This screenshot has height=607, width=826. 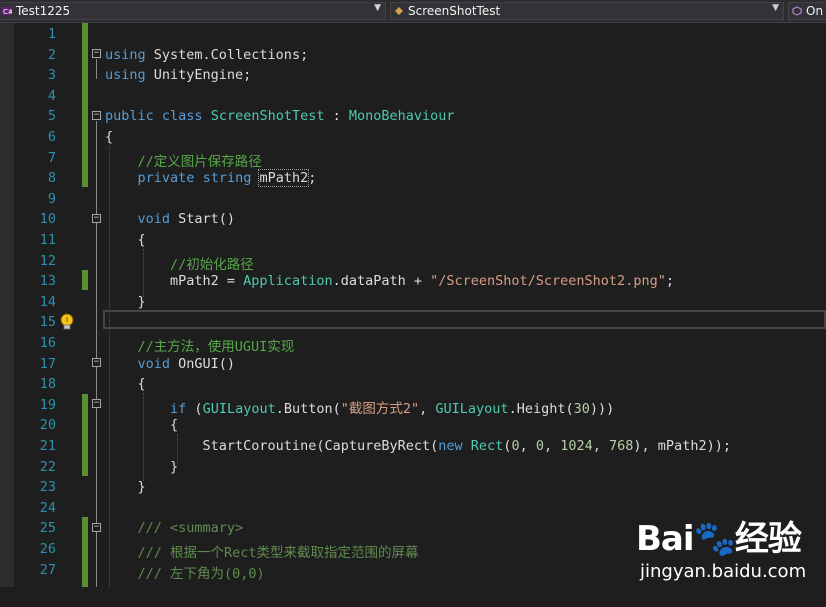 I want to click on line-number: 22, so click(x=47, y=466).